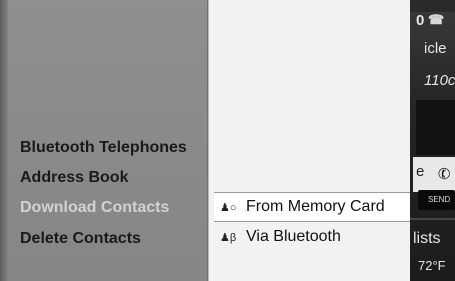 The image size is (455, 281). I want to click on submenu-item-via-bluetooth: ♟β Via Bluetooth, so click(312, 237).